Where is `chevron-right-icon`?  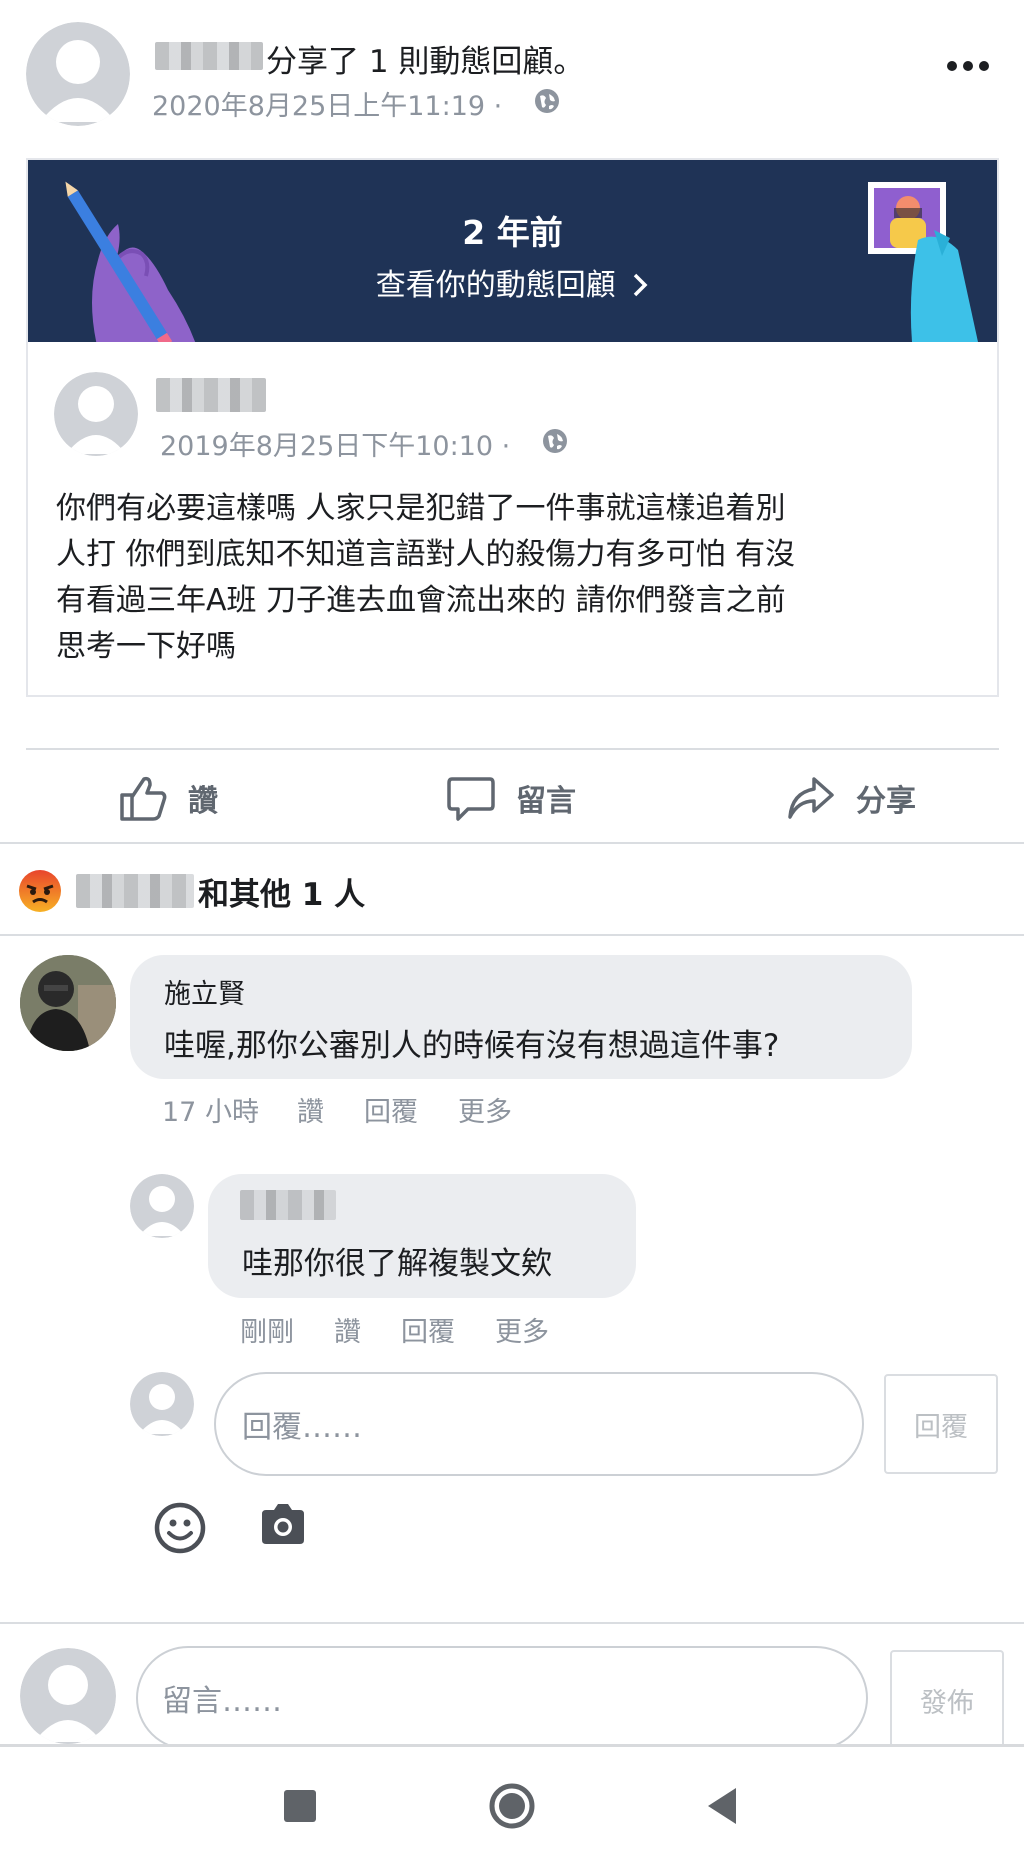 chevron-right-icon is located at coordinates (641, 285).